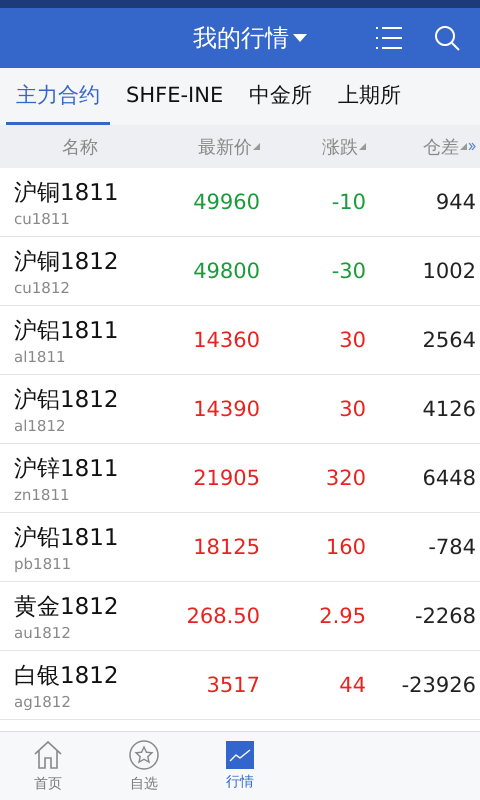  I want to click on oi-change-cell: 2564, so click(449, 340).